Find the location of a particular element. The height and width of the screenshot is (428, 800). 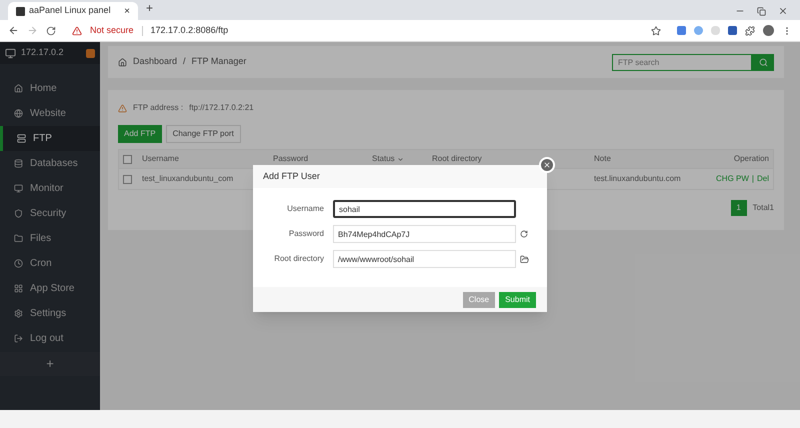

sidebar-item: Files is located at coordinates (50, 238).